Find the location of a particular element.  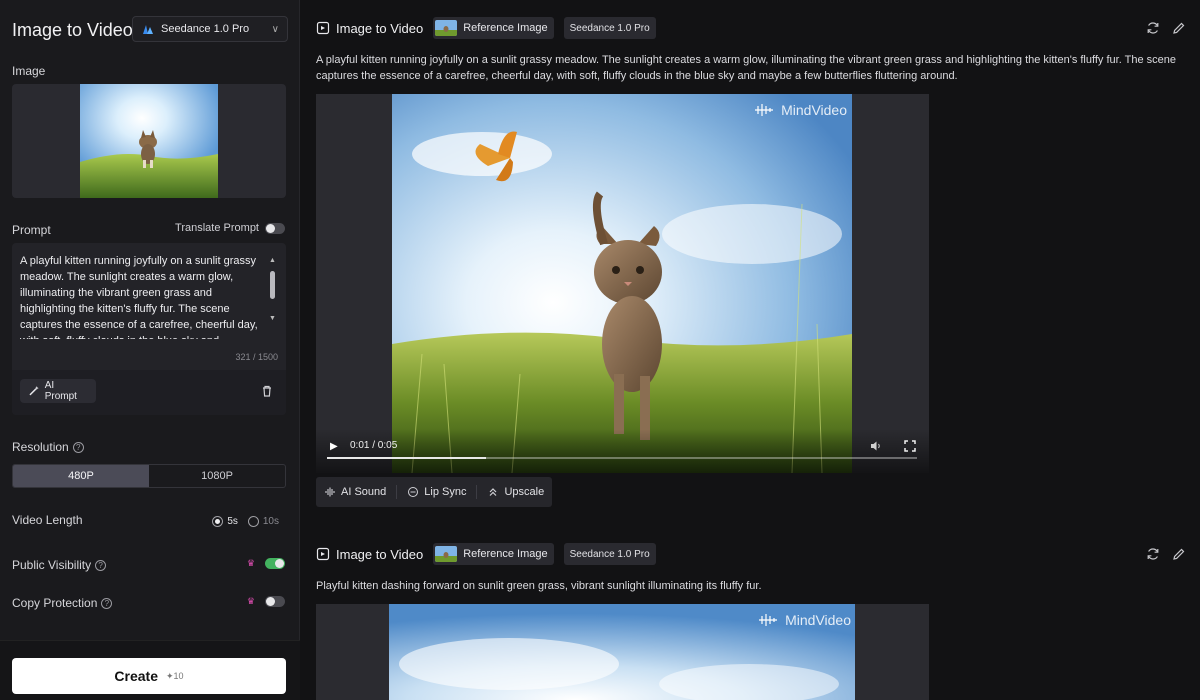

chevron-down-icon: ∨ is located at coordinates (275, 29).